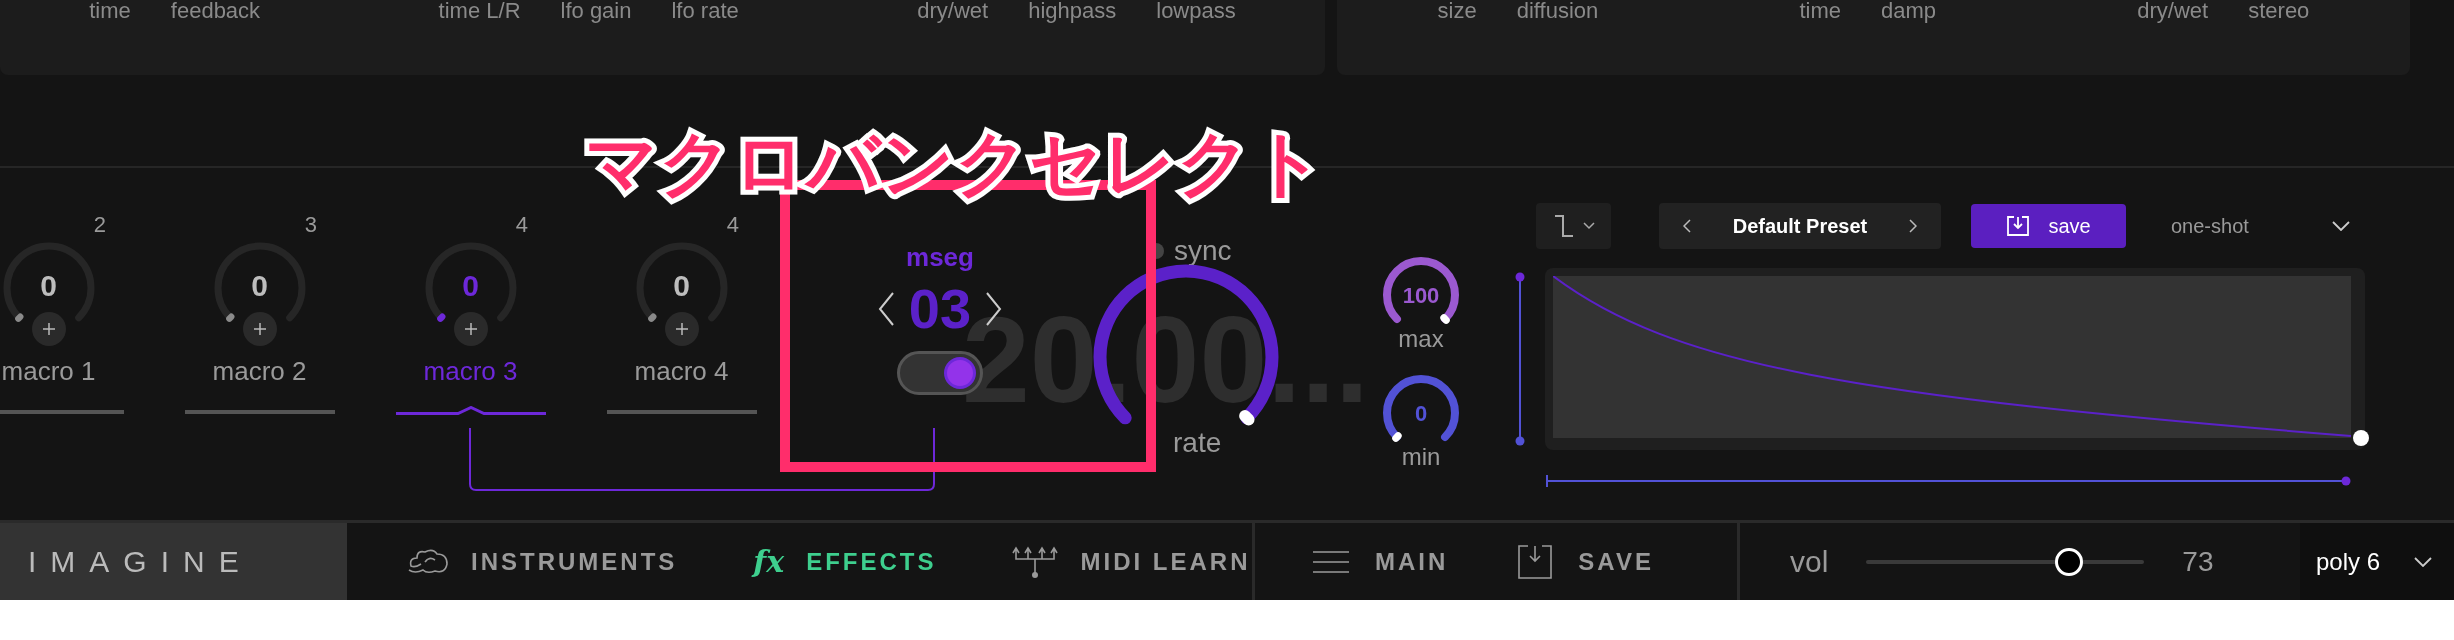 The image size is (2454, 640). I want to click on nav-tab: MIDI LEARN, so click(1131, 561).